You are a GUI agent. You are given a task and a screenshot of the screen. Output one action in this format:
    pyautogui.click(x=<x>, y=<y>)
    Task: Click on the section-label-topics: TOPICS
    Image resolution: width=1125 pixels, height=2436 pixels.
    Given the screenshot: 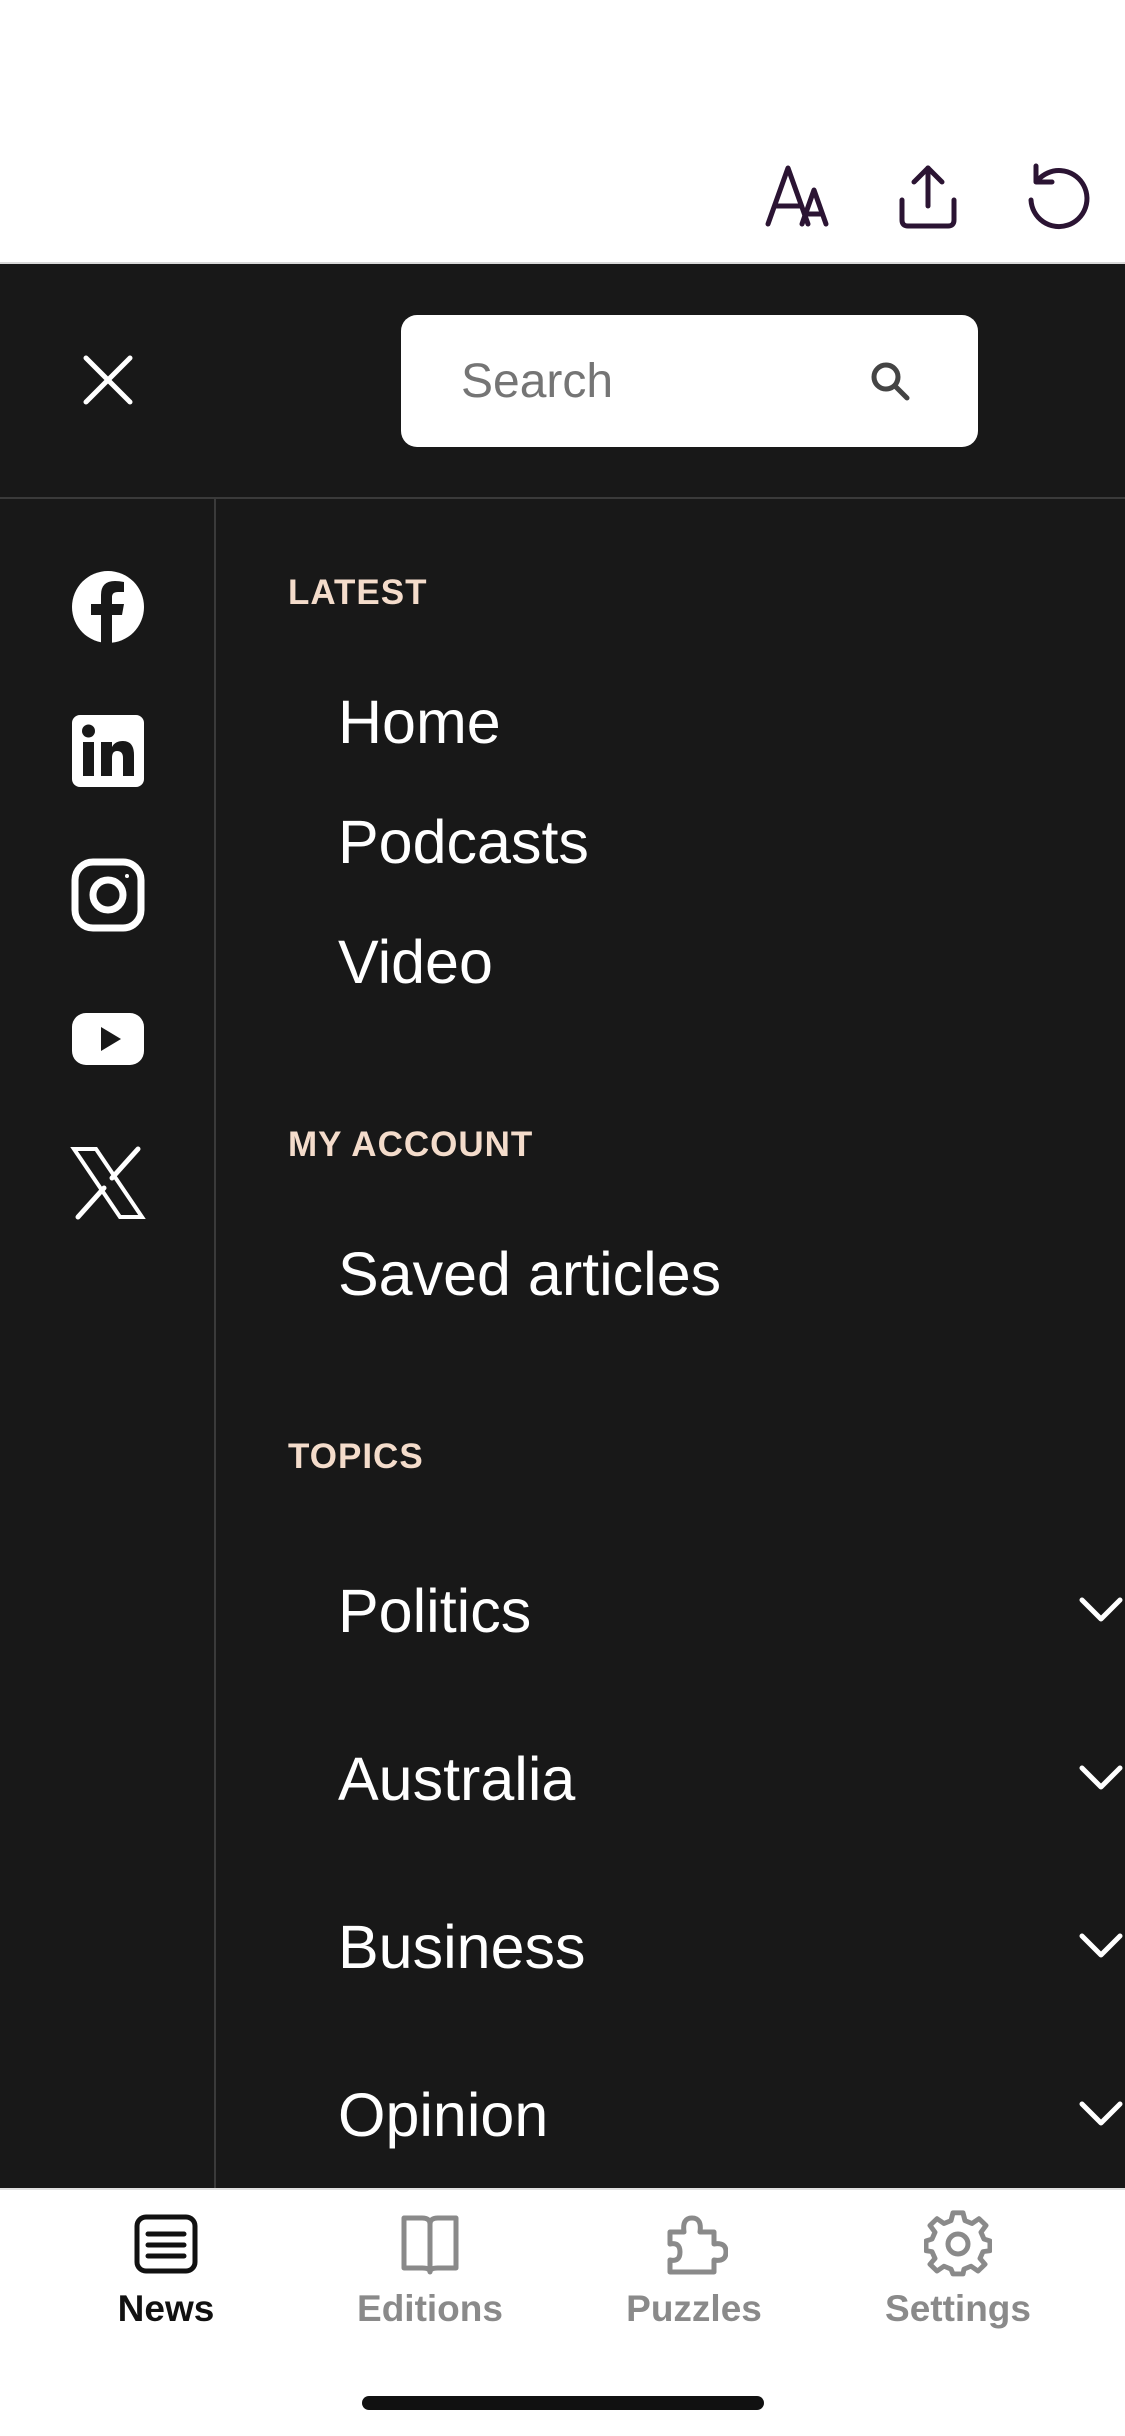 What is the action you would take?
    pyautogui.click(x=356, y=1456)
    